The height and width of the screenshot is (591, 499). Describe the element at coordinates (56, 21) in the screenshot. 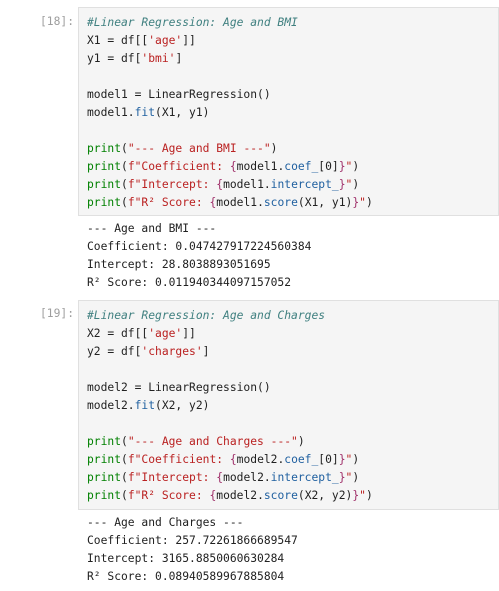

I see `execution-count: [18]:` at that location.